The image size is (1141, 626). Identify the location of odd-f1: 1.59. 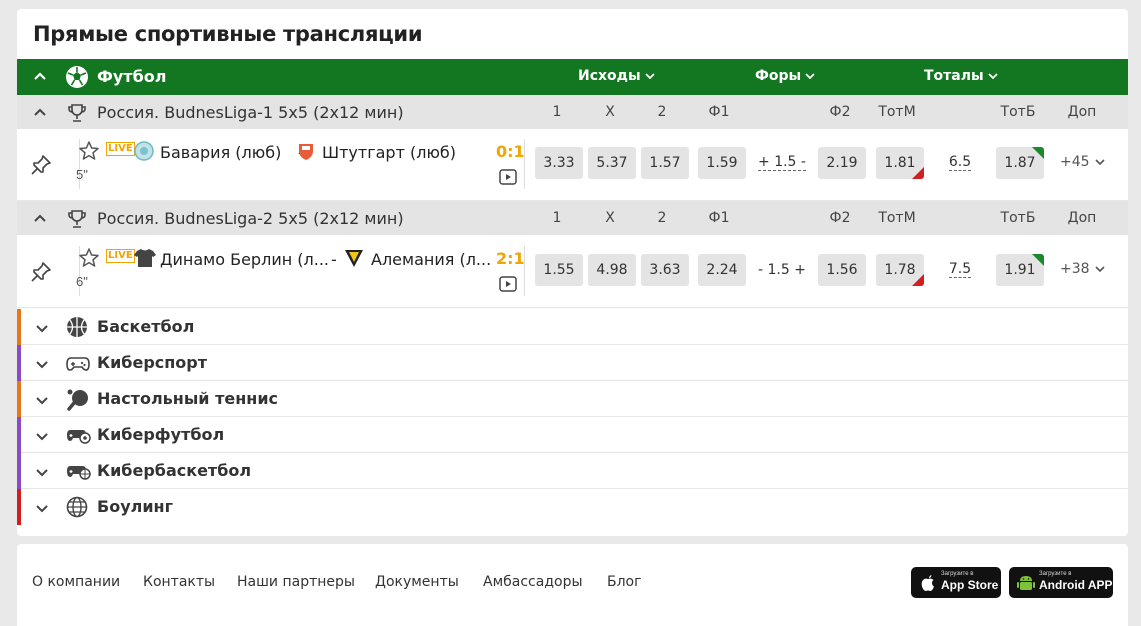
(722, 163).